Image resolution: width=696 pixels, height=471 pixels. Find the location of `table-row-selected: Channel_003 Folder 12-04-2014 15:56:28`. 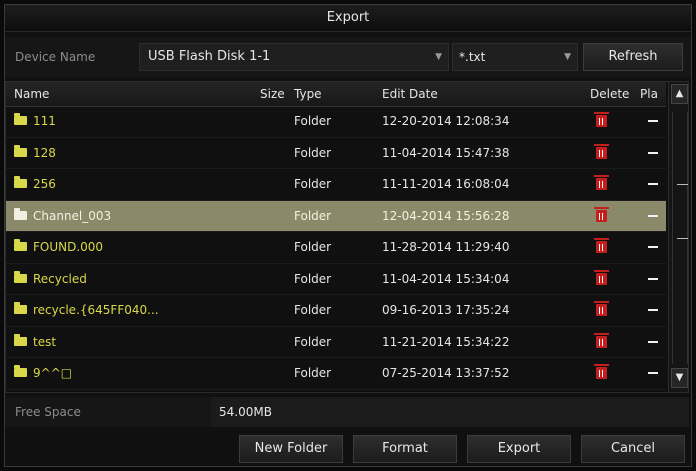

table-row-selected: Channel_003 Folder 12-04-2014 15:56:28 is located at coordinates (336, 216).